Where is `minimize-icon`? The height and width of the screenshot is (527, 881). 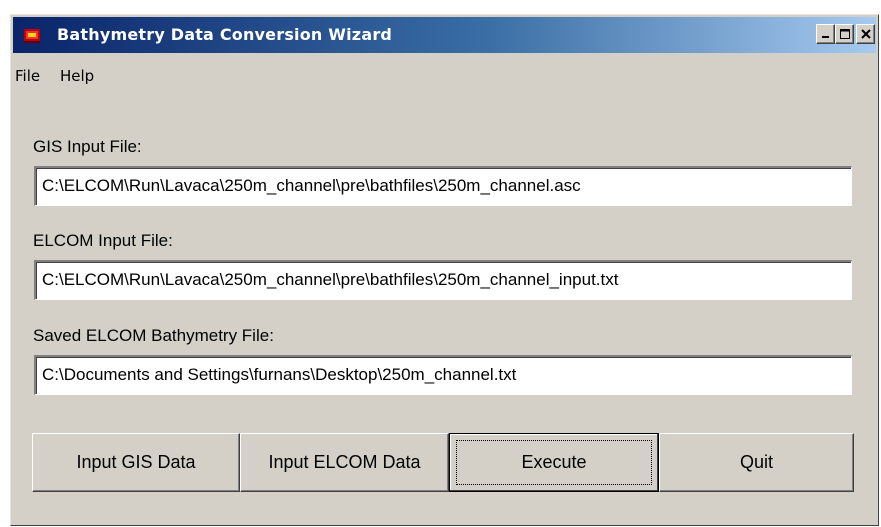 minimize-icon is located at coordinates (825, 37).